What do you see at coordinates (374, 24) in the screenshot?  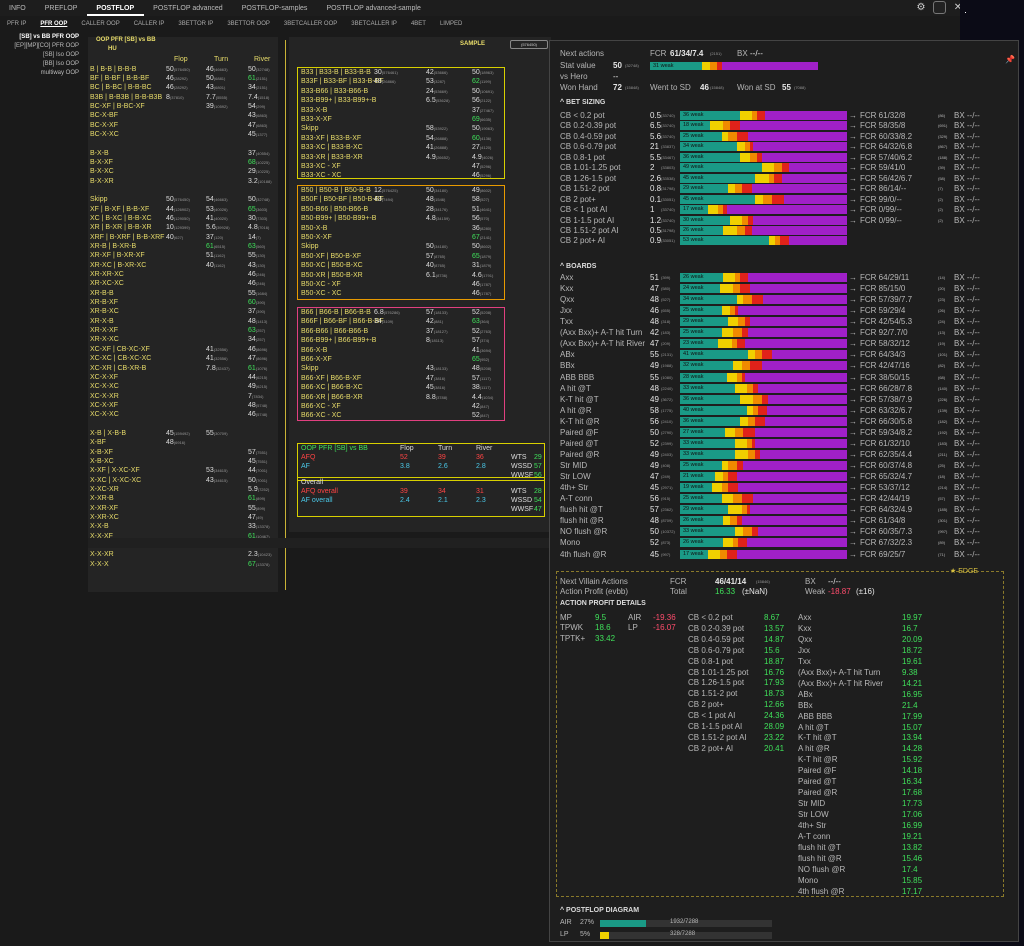 I see `tab-3betcaller-ip: 3BETCALLER IP` at bounding box center [374, 24].